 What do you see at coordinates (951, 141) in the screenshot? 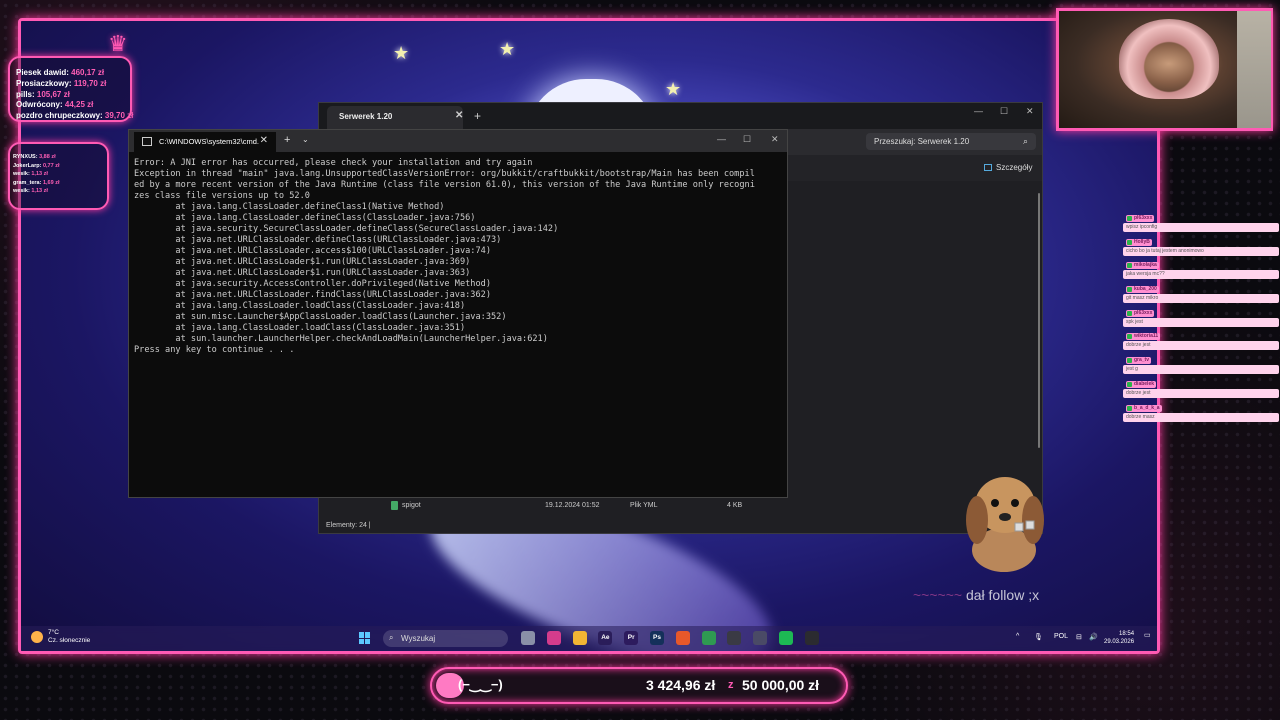
I see `explorer-search-input: Przeszukaj: Serwerek 1.20 ⌕` at bounding box center [951, 141].